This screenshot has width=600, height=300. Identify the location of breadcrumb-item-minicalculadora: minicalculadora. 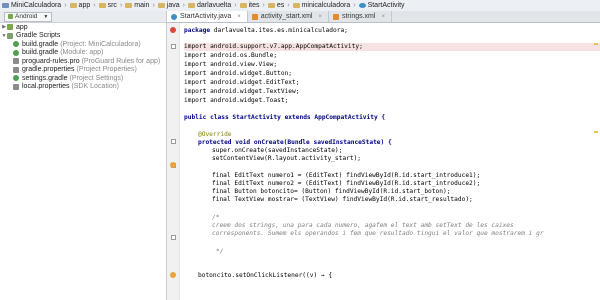
(322, 5).